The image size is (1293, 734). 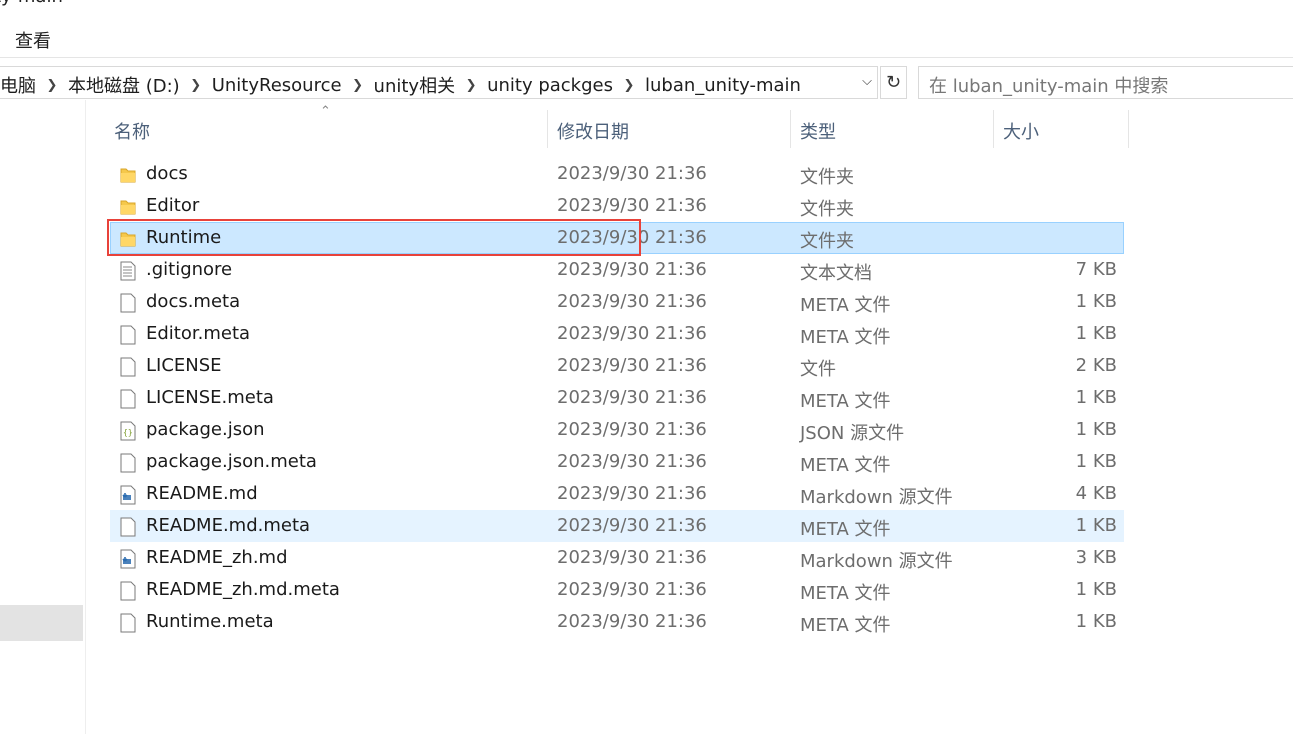 I want to click on column-header-date: 修改日期, so click(x=593, y=129).